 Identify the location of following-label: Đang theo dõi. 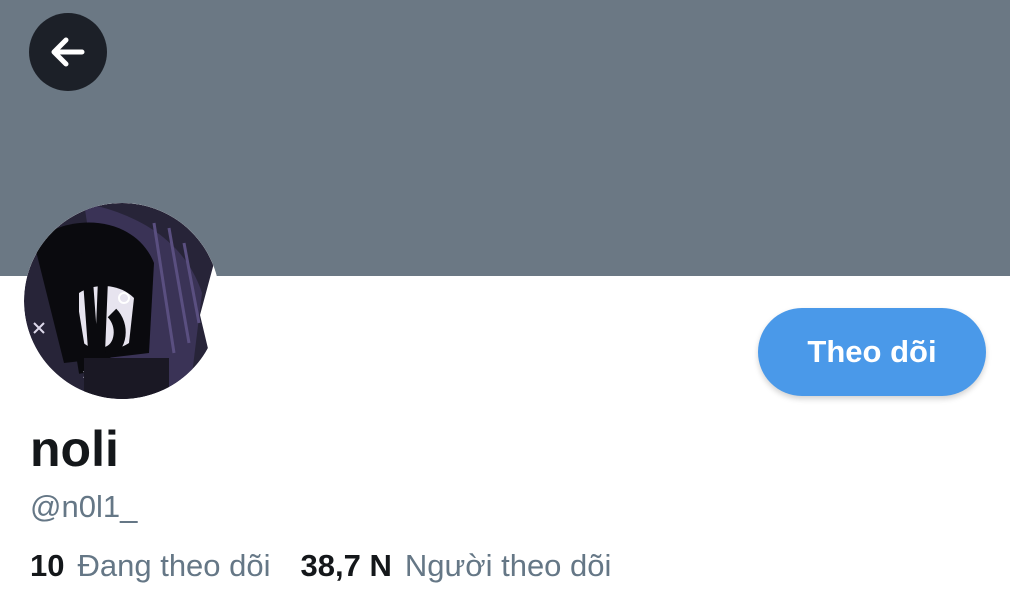
(174, 565).